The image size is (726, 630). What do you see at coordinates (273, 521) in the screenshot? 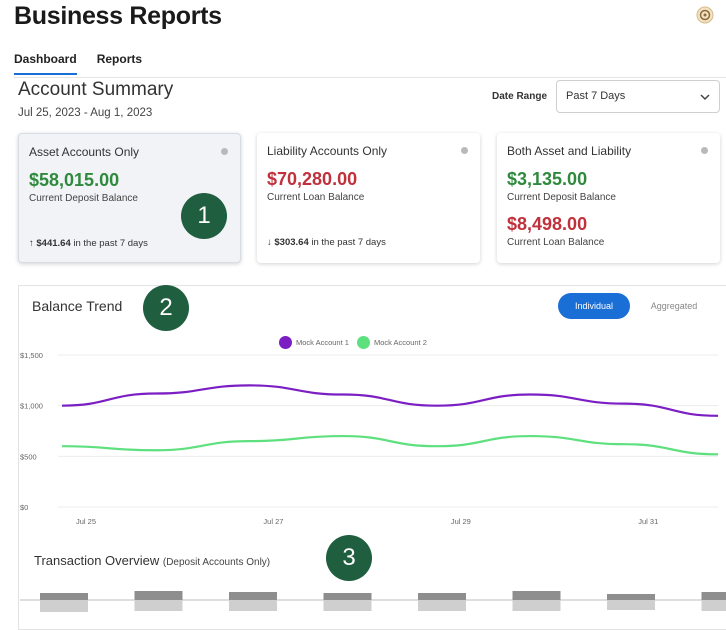
I see `x-tick-label: Jul 27` at bounding box center [273, 521].